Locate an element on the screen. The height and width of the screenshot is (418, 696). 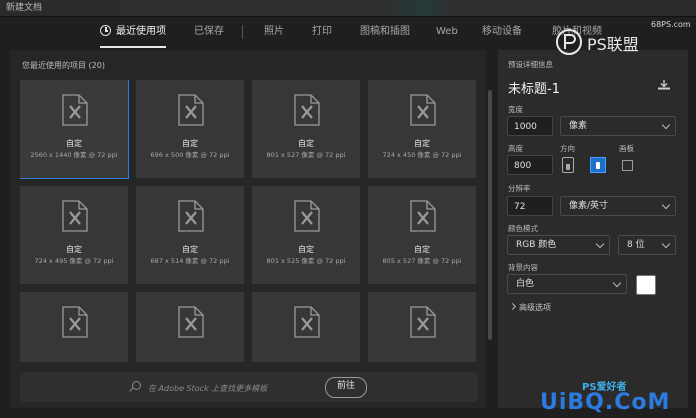
watermark-bottom: UiBQ.CoM is located at coordinates (605, 402).